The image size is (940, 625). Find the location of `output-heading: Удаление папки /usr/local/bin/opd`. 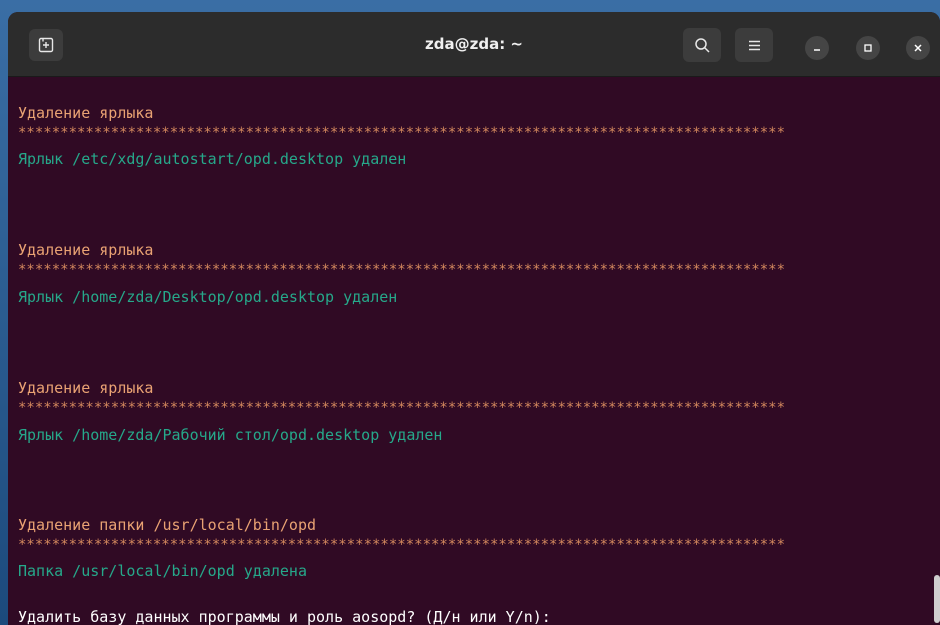

output-heading: Удаление папки /usr/local/bin/opd is located at coordinates (167, 525).